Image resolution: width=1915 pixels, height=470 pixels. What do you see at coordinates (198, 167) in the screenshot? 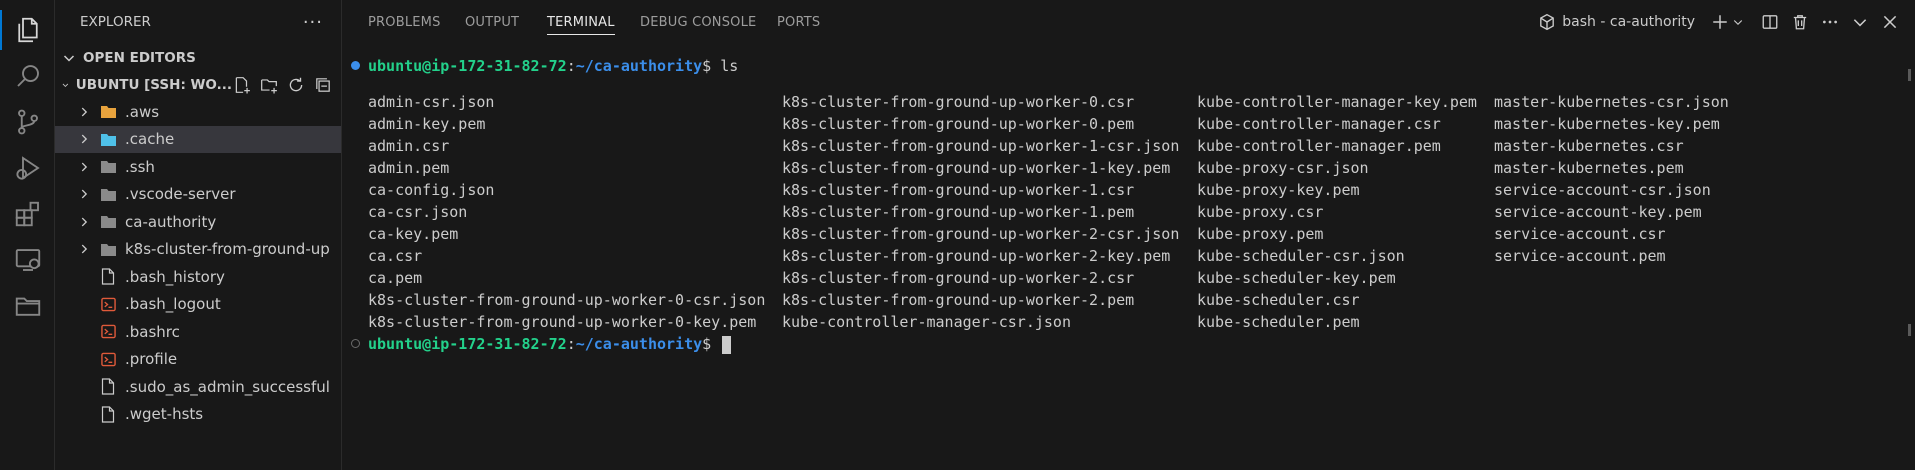
I see `tree-item: .ssh` at bounding box center [198, 167].